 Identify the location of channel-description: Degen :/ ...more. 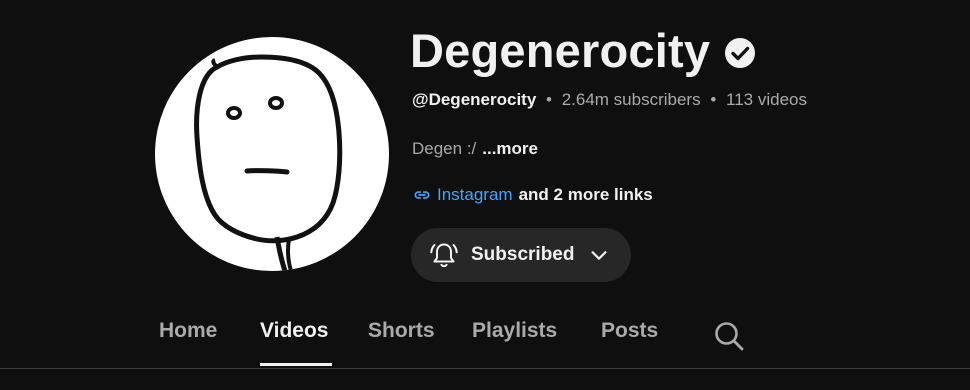
(475, 149).